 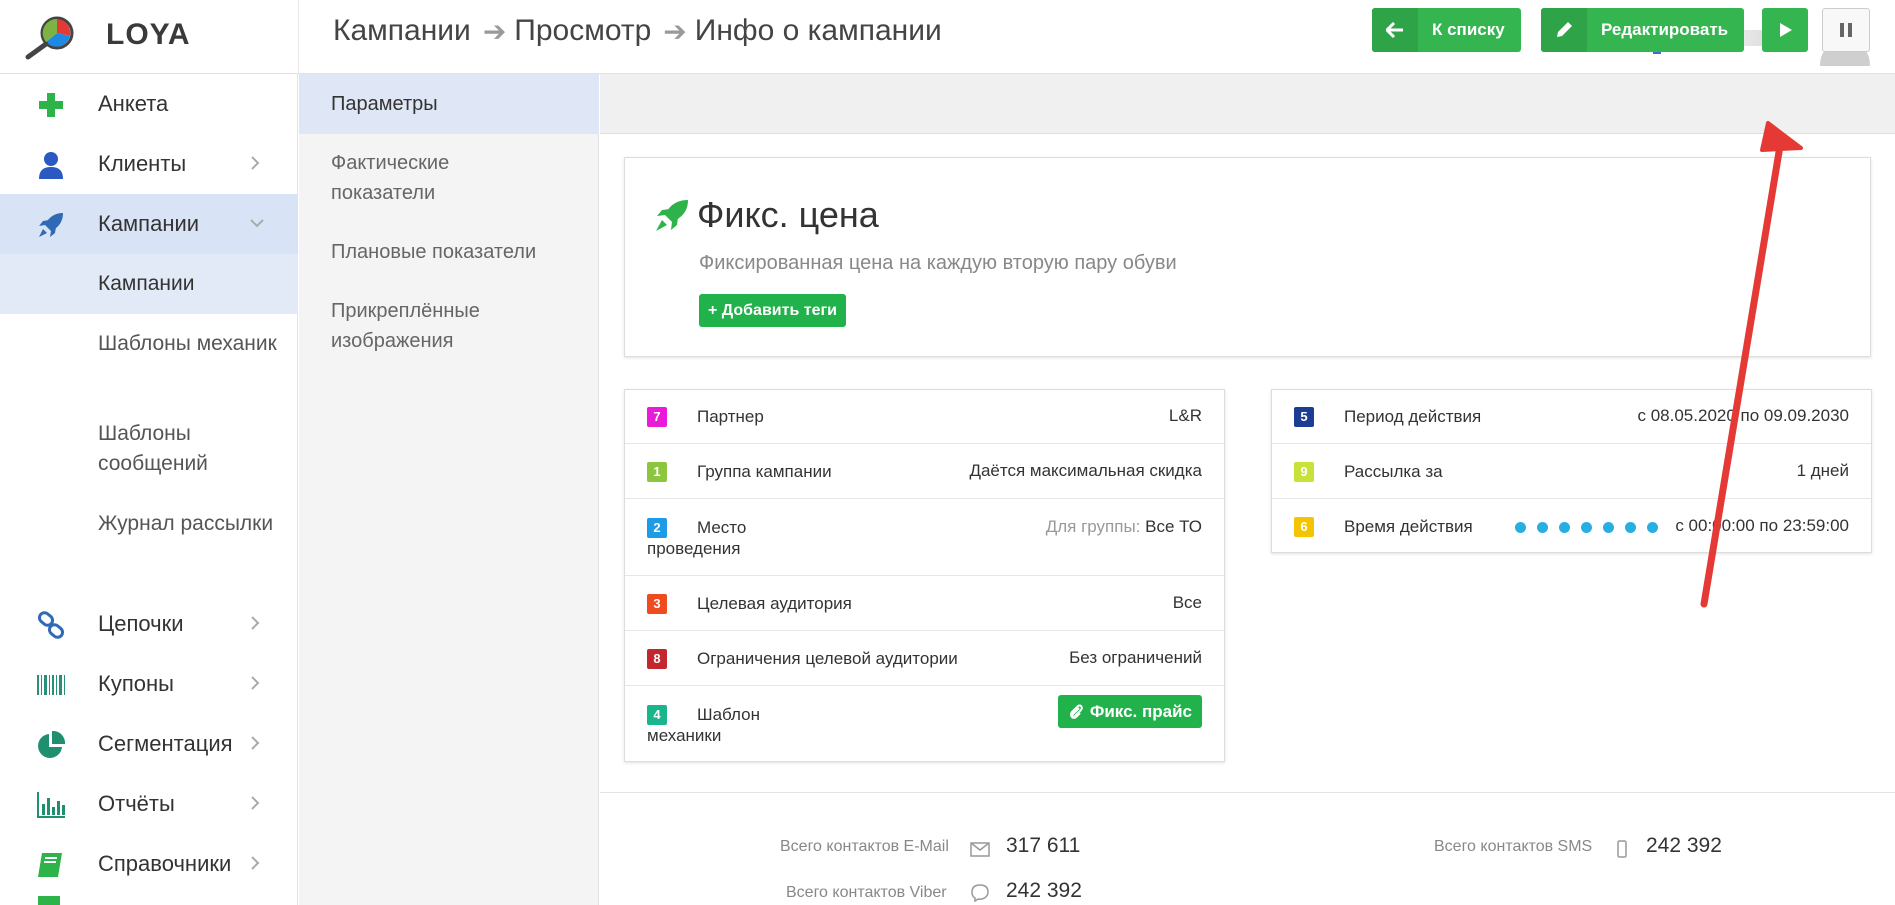 I want to click on chevron-down-icon, so click(x=257, y=223).